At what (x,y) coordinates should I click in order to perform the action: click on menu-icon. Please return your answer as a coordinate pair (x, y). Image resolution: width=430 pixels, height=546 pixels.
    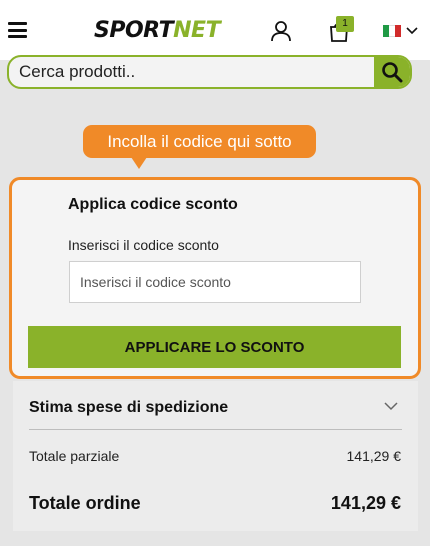
    Looking at the image, I should click on (17, 30).